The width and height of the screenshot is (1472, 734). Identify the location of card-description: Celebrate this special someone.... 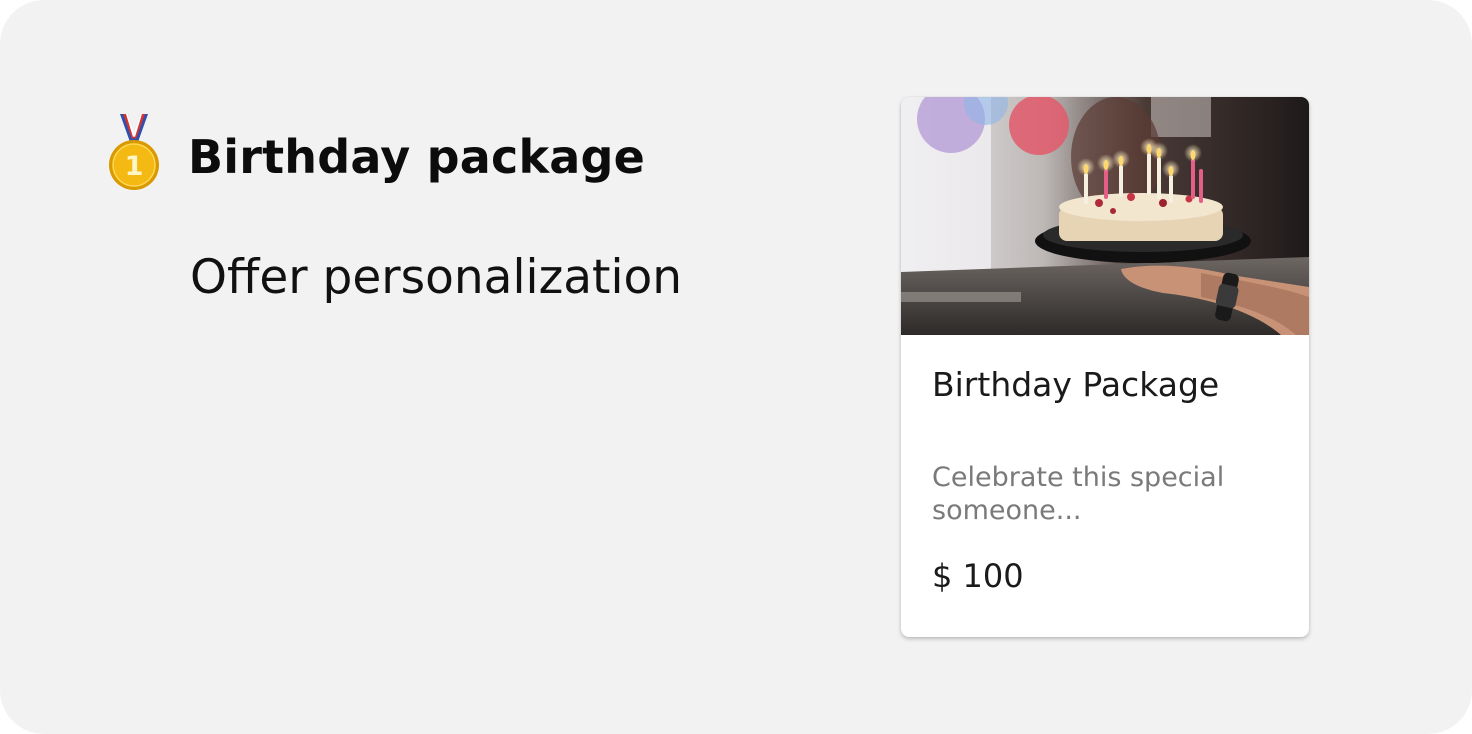
(1078, 494).